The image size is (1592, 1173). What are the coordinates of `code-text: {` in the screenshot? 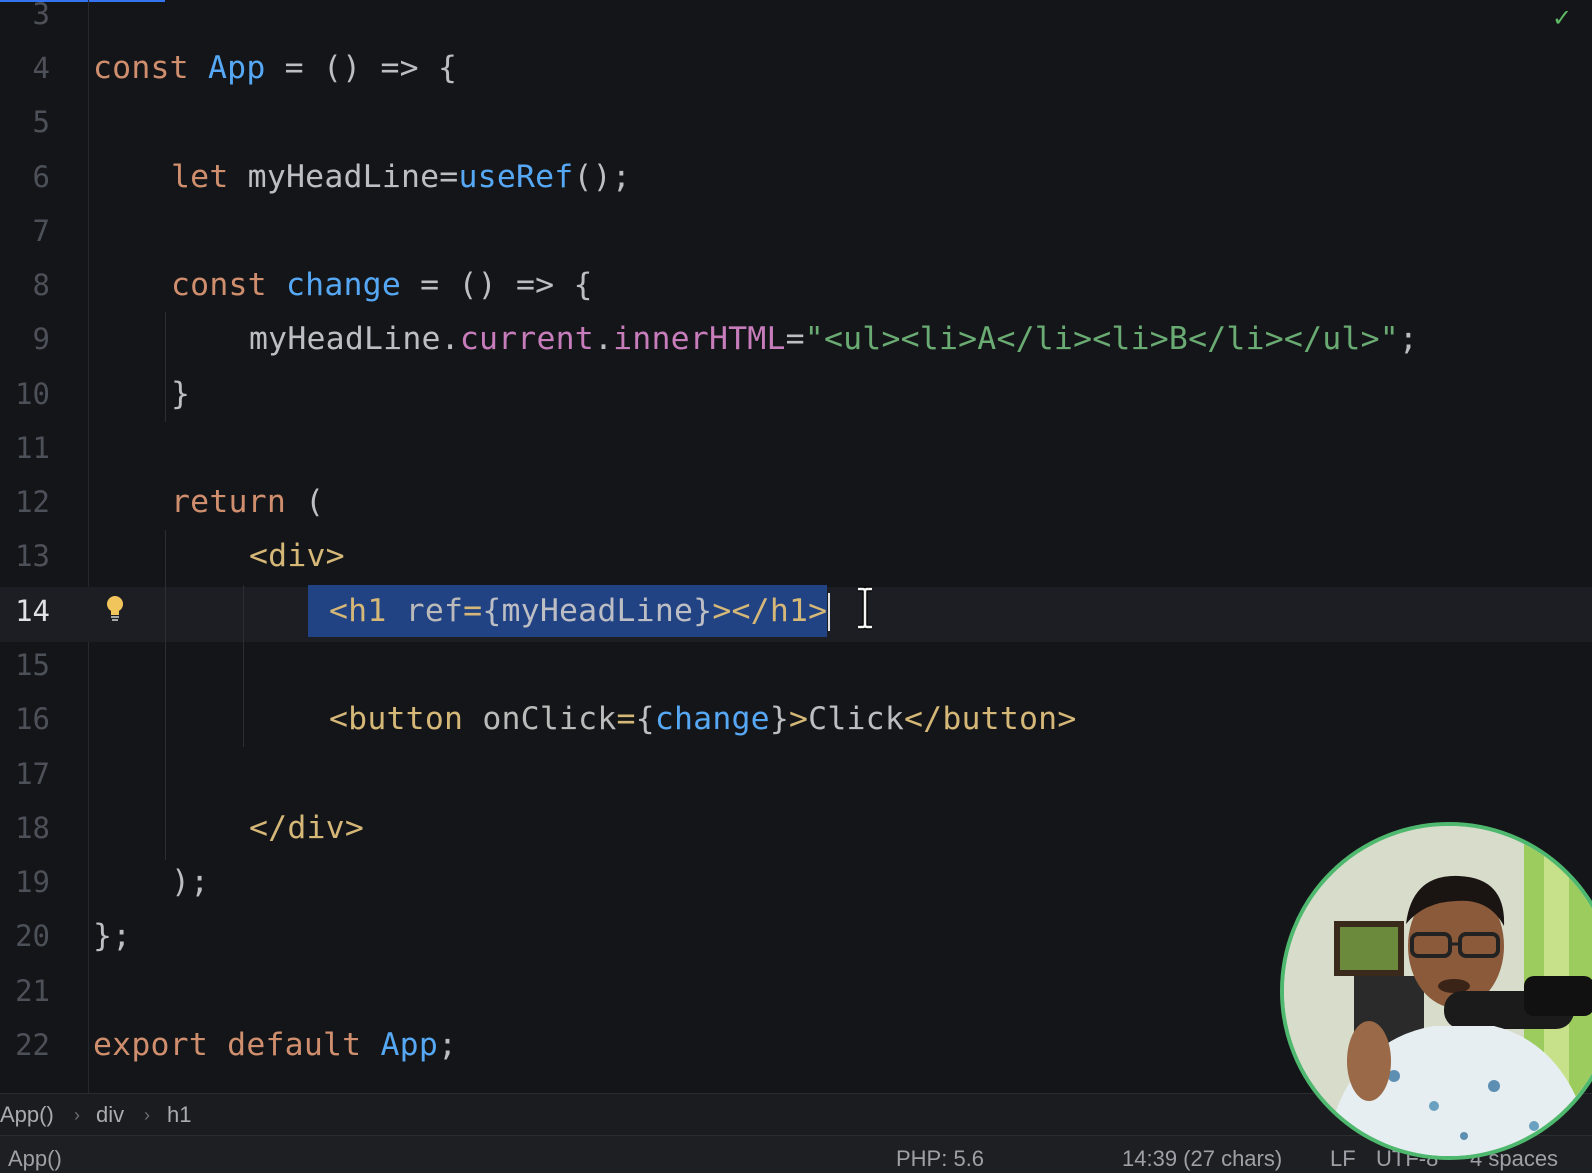 It's located at (645, 719).